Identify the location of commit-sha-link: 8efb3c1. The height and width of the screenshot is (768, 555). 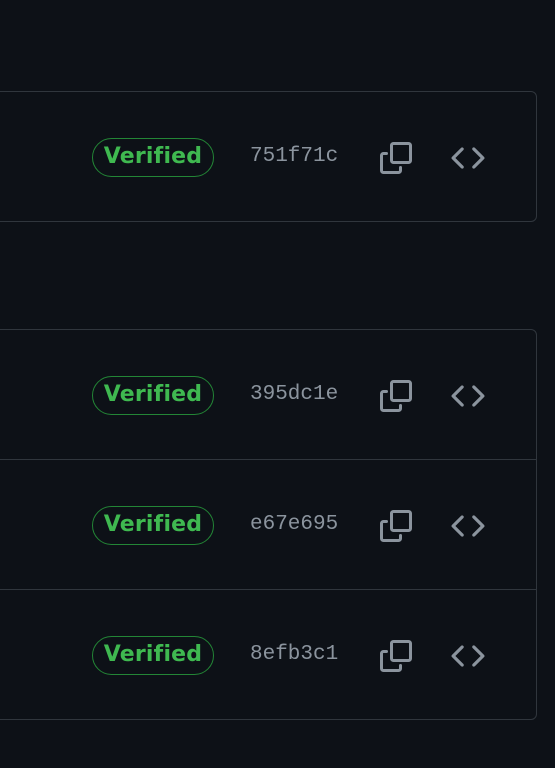
(294, 655).